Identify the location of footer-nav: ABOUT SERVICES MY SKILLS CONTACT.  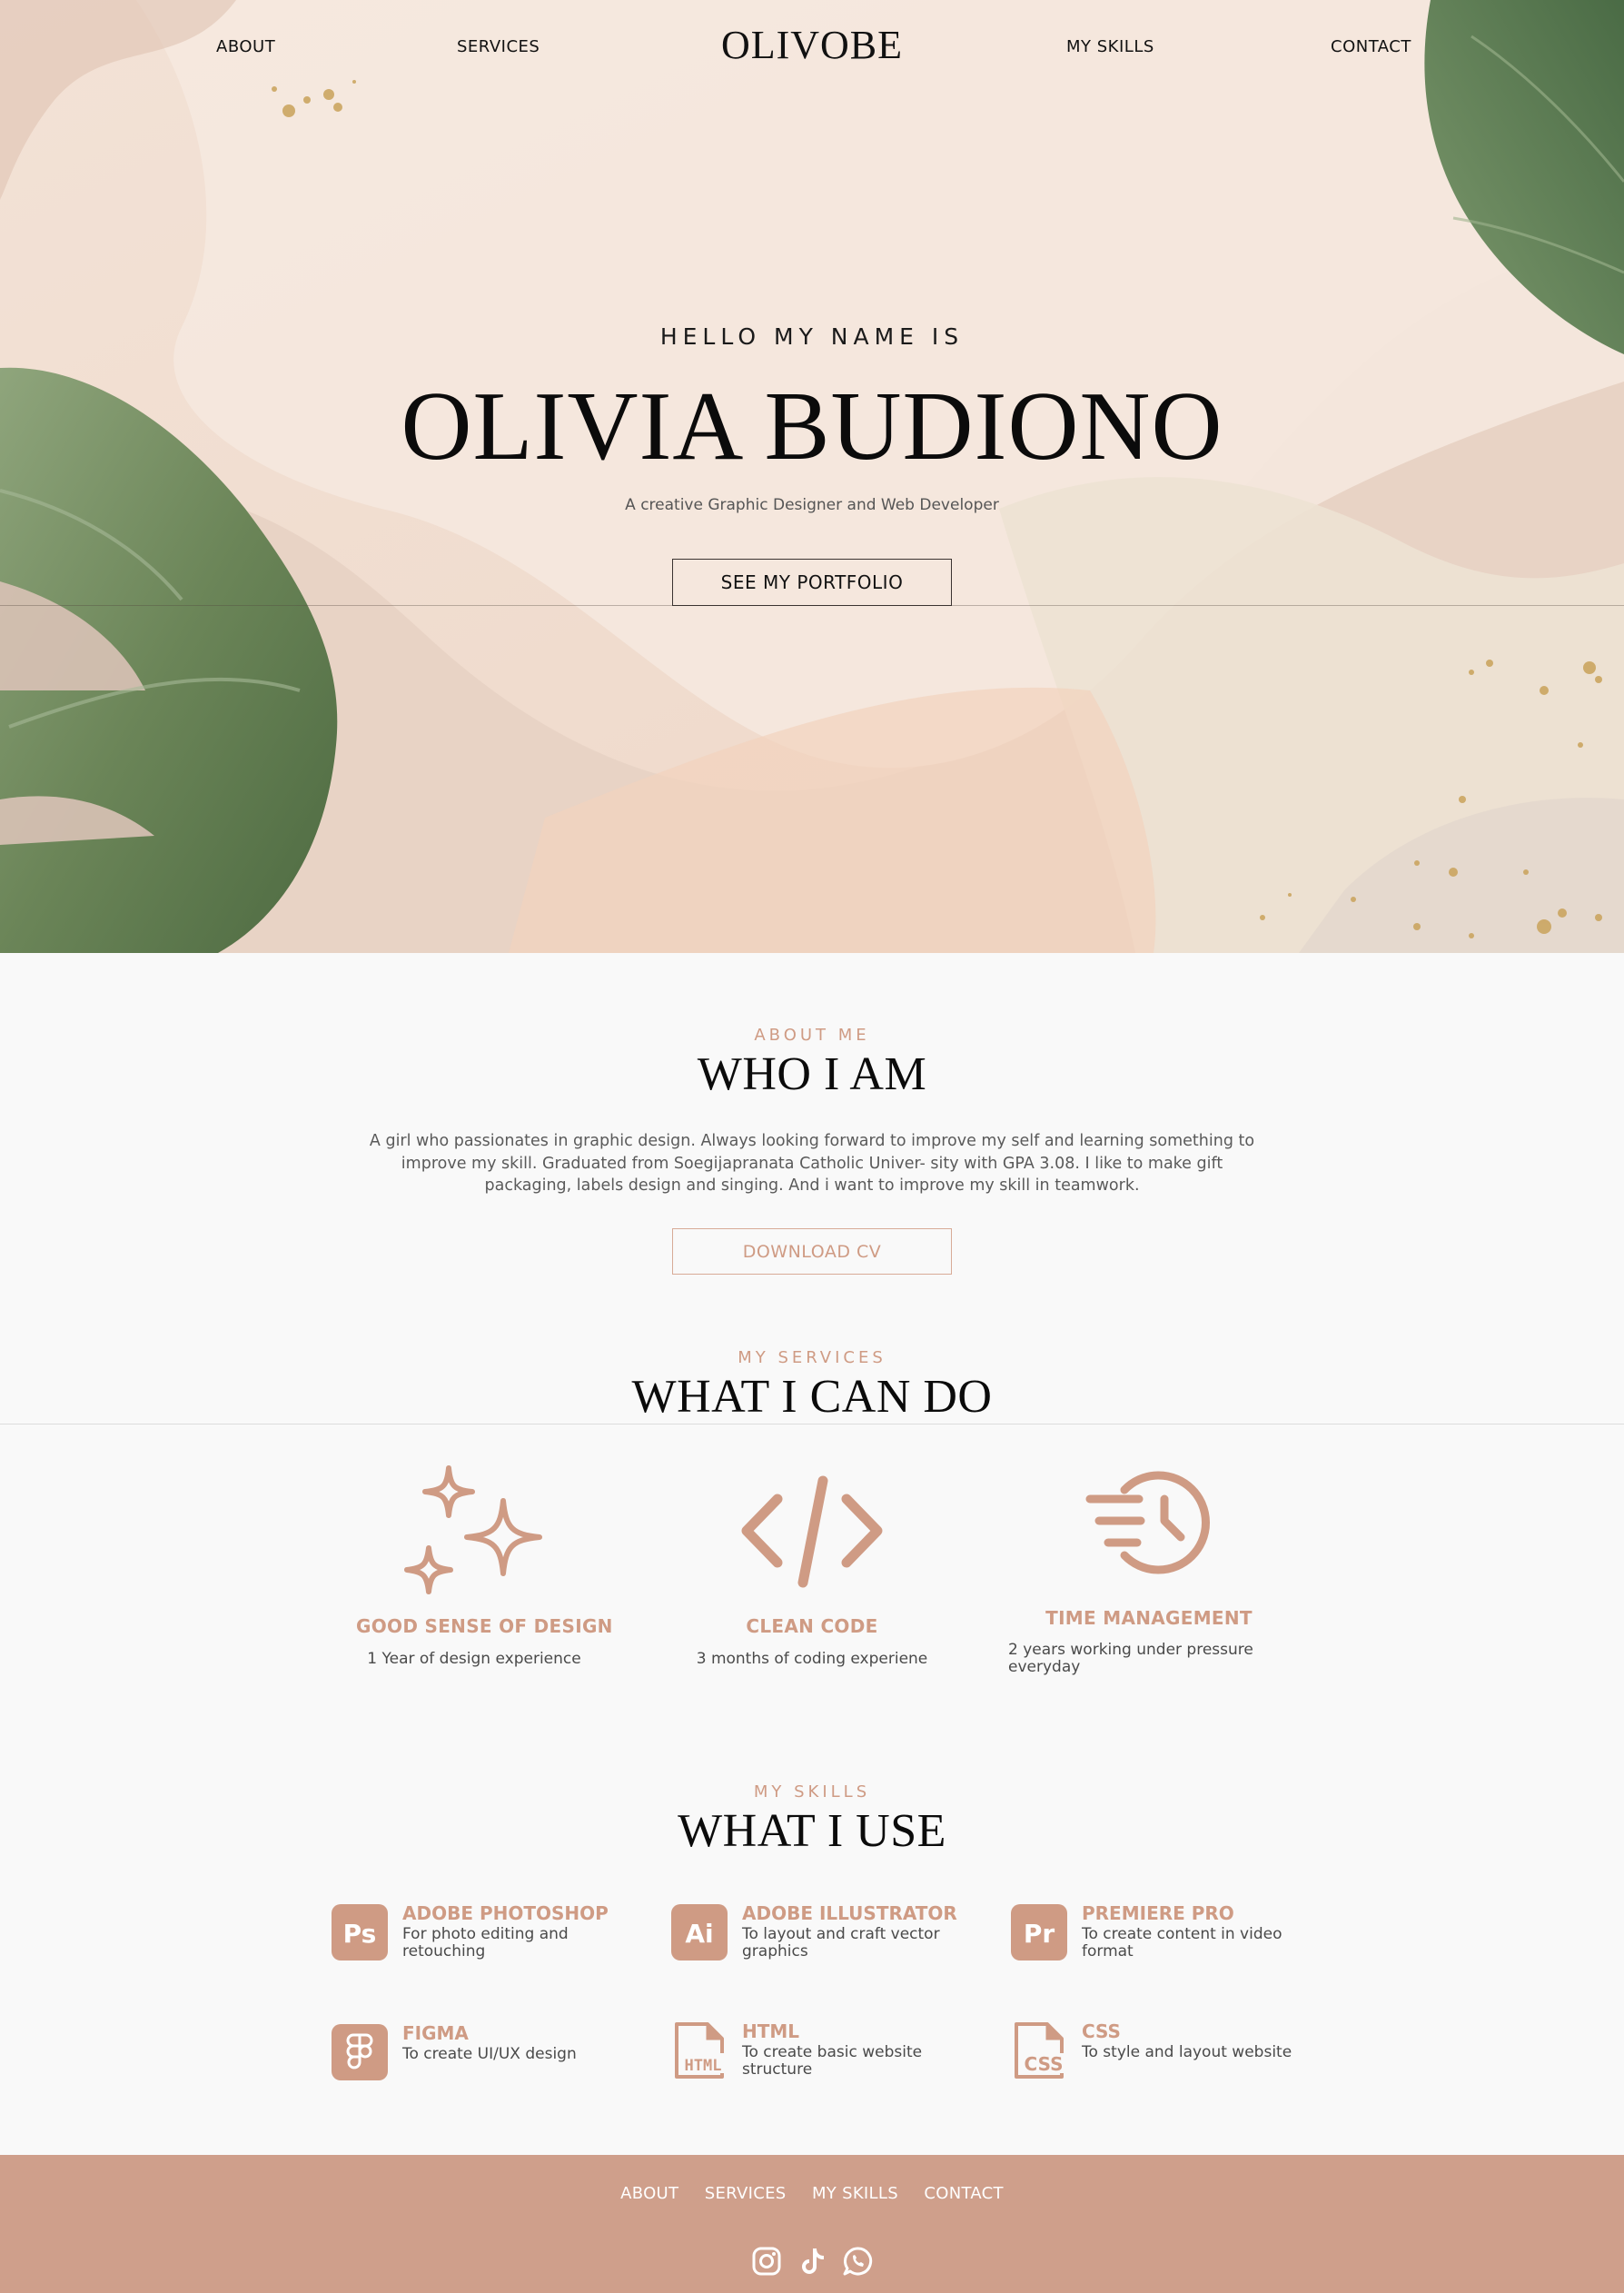
(812, 2194).